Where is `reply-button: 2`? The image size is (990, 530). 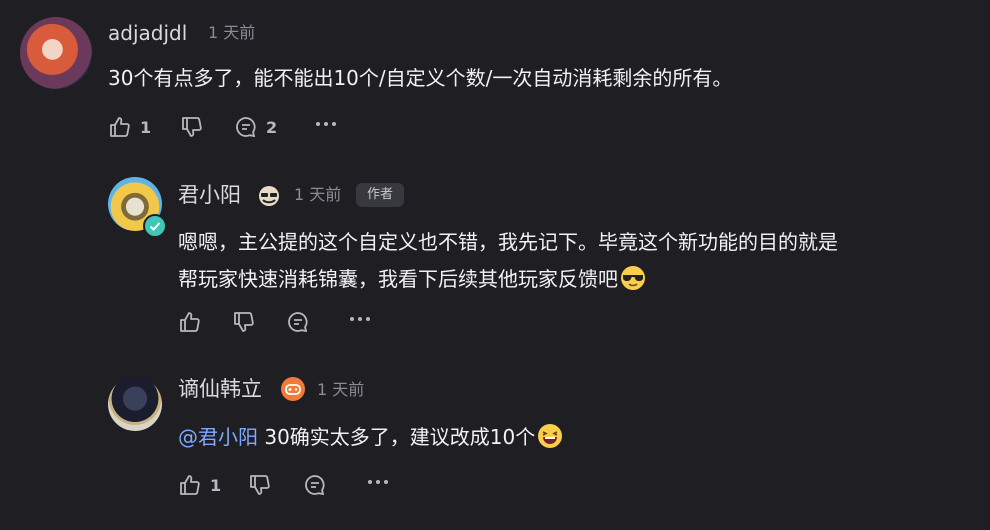 reply-button: 2 is located at coordinates (255, 127).